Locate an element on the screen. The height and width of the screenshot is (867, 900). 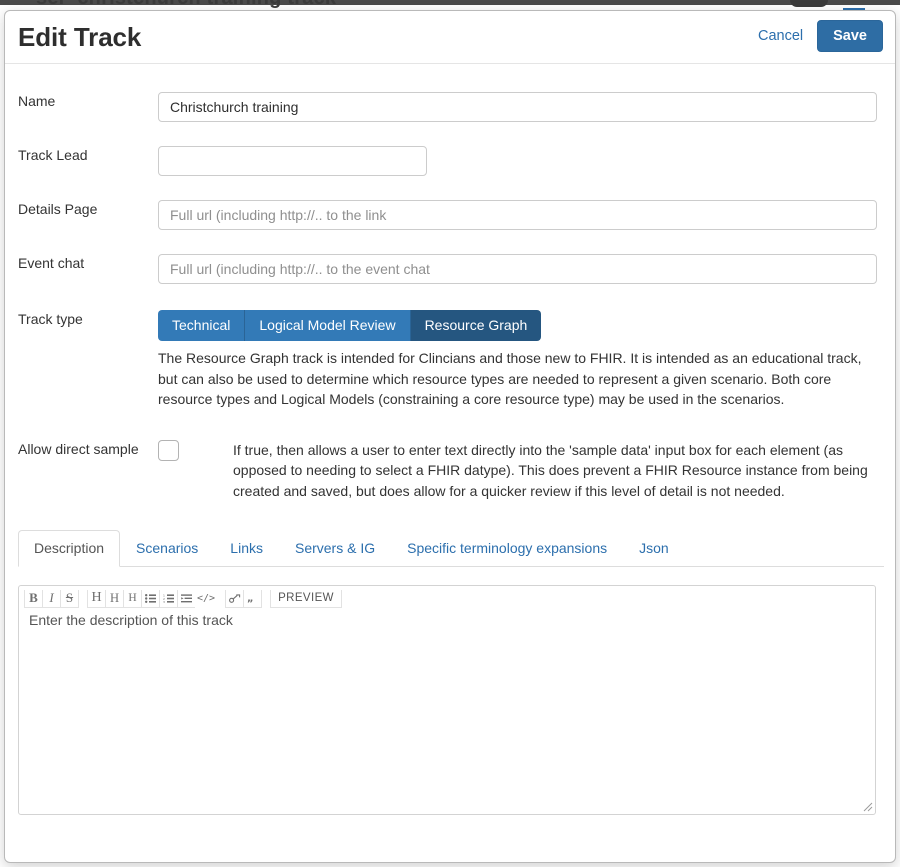
background-page-heading: ser 'christchurch training track' is located at coordinates (188, 5).